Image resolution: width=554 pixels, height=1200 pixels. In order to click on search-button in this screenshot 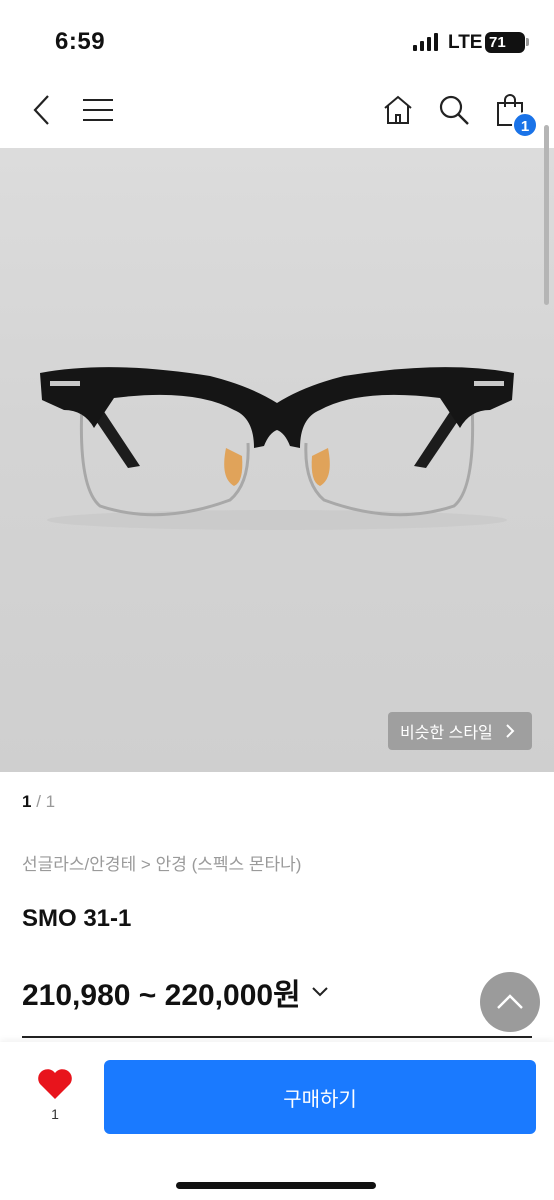, I will do `click(454, 110)`.